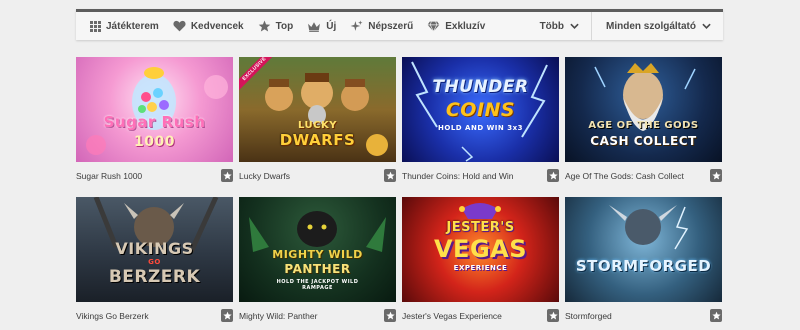  I want to click on grid-icon, so click(95, 26).